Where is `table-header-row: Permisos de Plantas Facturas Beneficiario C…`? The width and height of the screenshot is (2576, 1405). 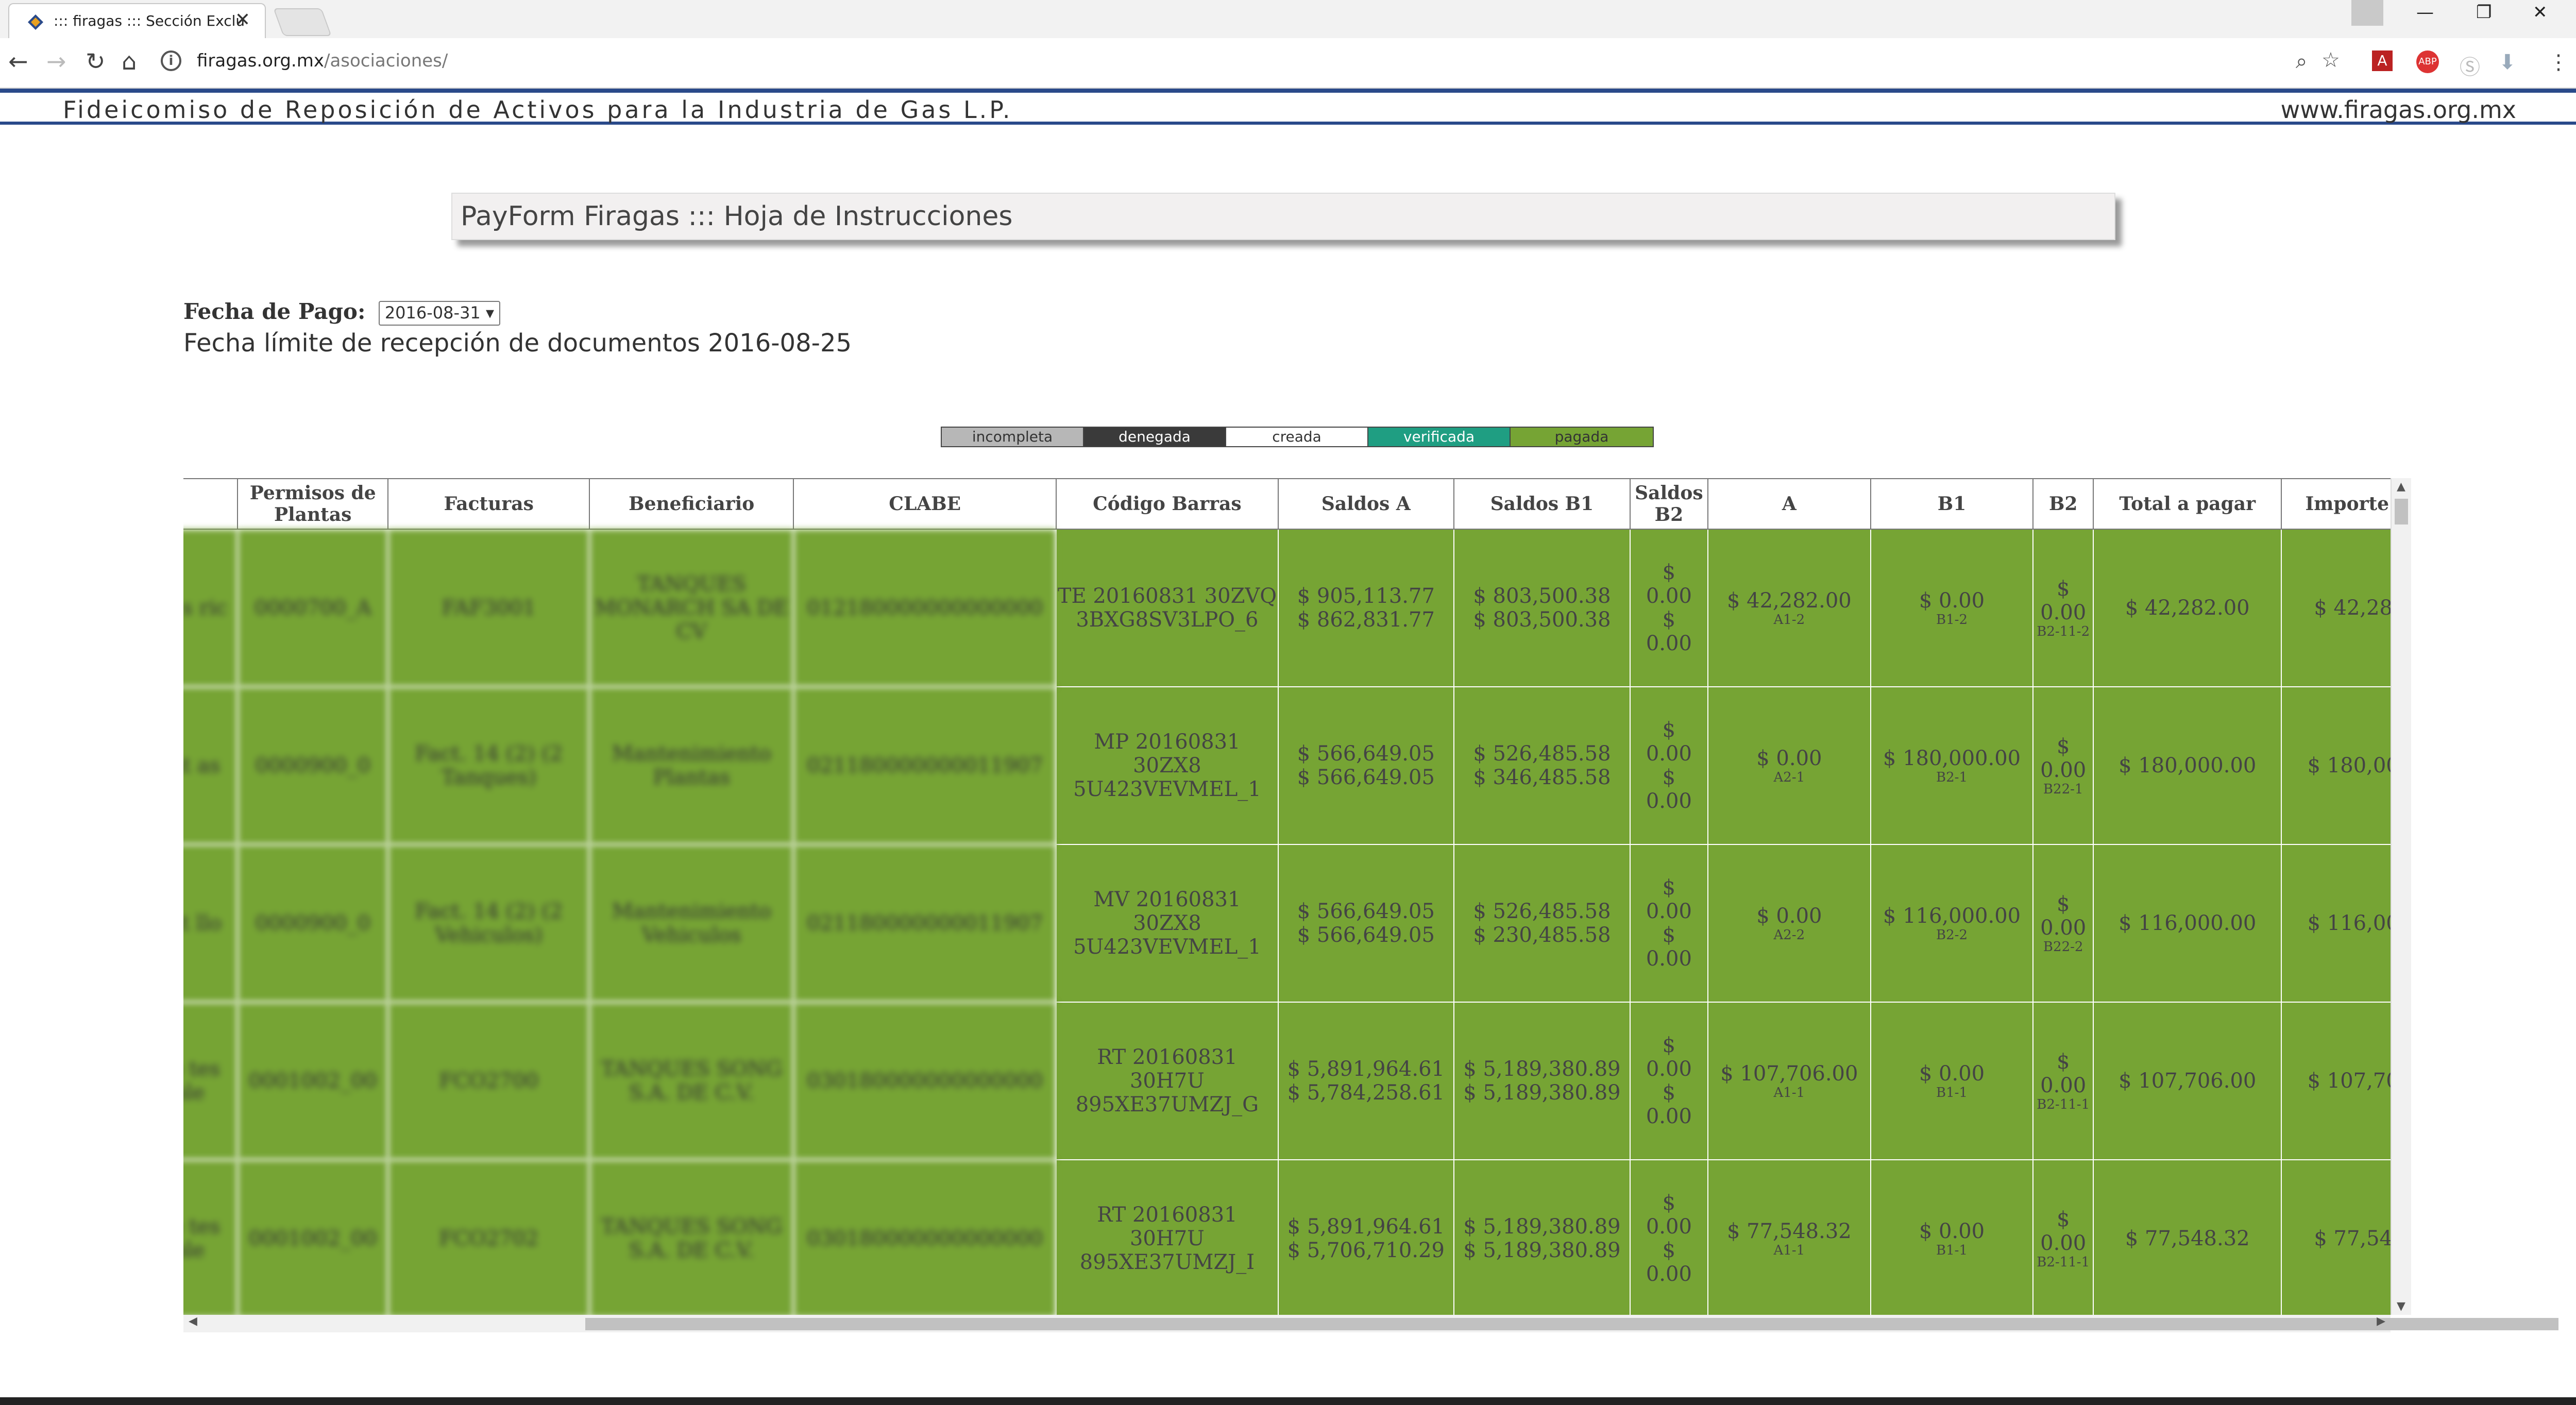 table-header-row: Permisos de Plantas Facturas Beneficiario C… is located at coordinates (1287, 504).